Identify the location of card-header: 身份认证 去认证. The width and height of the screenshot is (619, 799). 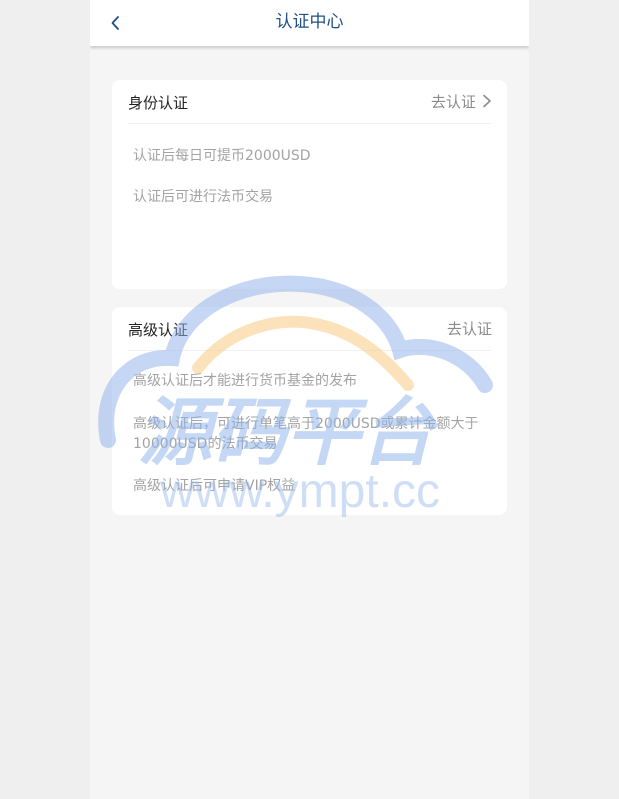
(309, 102).